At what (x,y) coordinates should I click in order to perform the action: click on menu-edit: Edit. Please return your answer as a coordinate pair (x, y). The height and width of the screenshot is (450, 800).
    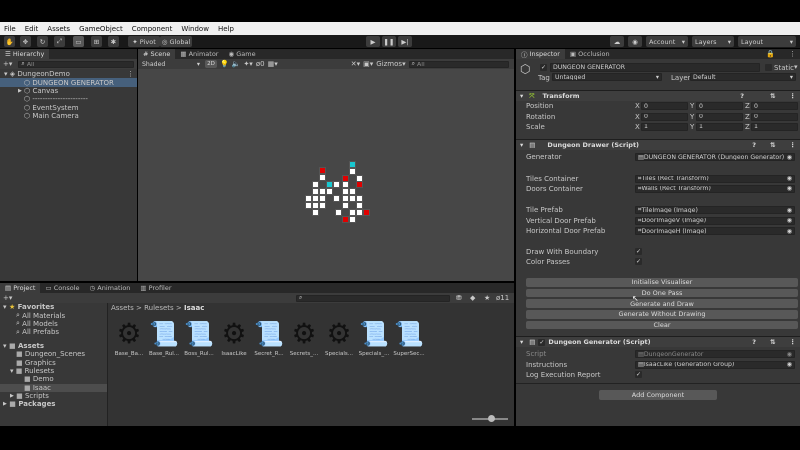
    Looking at the image, I should click on (32, 29).